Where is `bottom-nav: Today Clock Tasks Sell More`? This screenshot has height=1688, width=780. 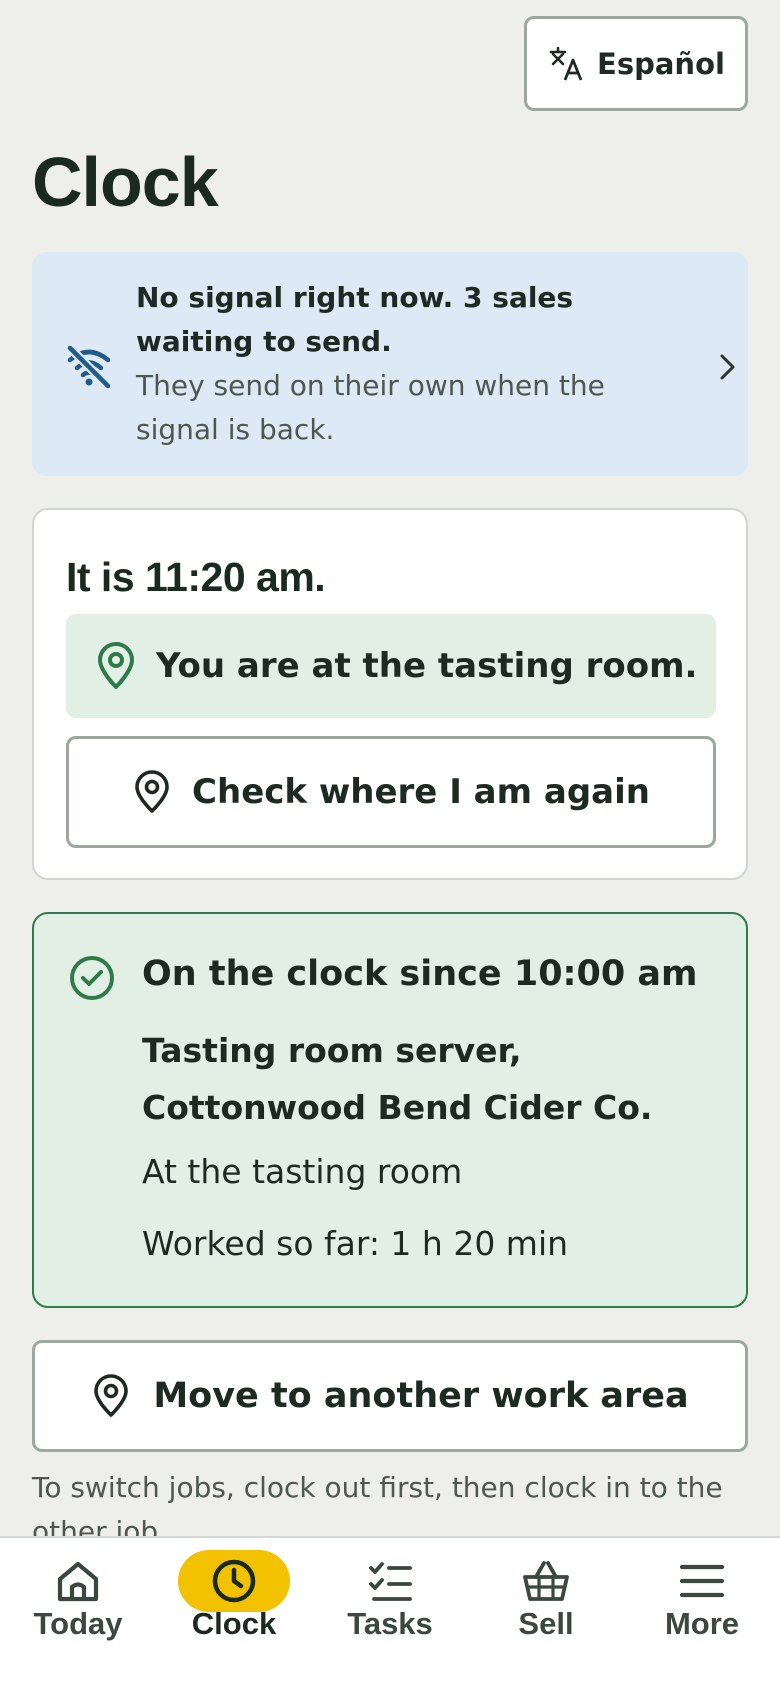 bottom-nav: Today Clock Tasks Sell More is located at coordinates (390, 1612).